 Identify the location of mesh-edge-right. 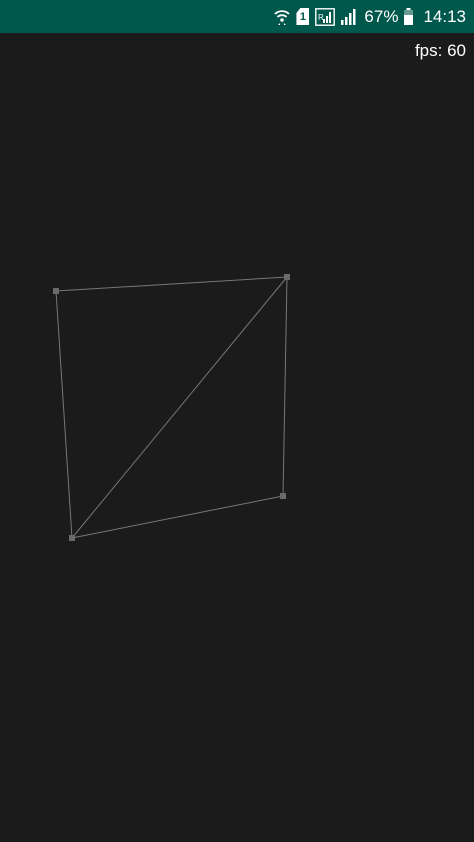
(285, 386).